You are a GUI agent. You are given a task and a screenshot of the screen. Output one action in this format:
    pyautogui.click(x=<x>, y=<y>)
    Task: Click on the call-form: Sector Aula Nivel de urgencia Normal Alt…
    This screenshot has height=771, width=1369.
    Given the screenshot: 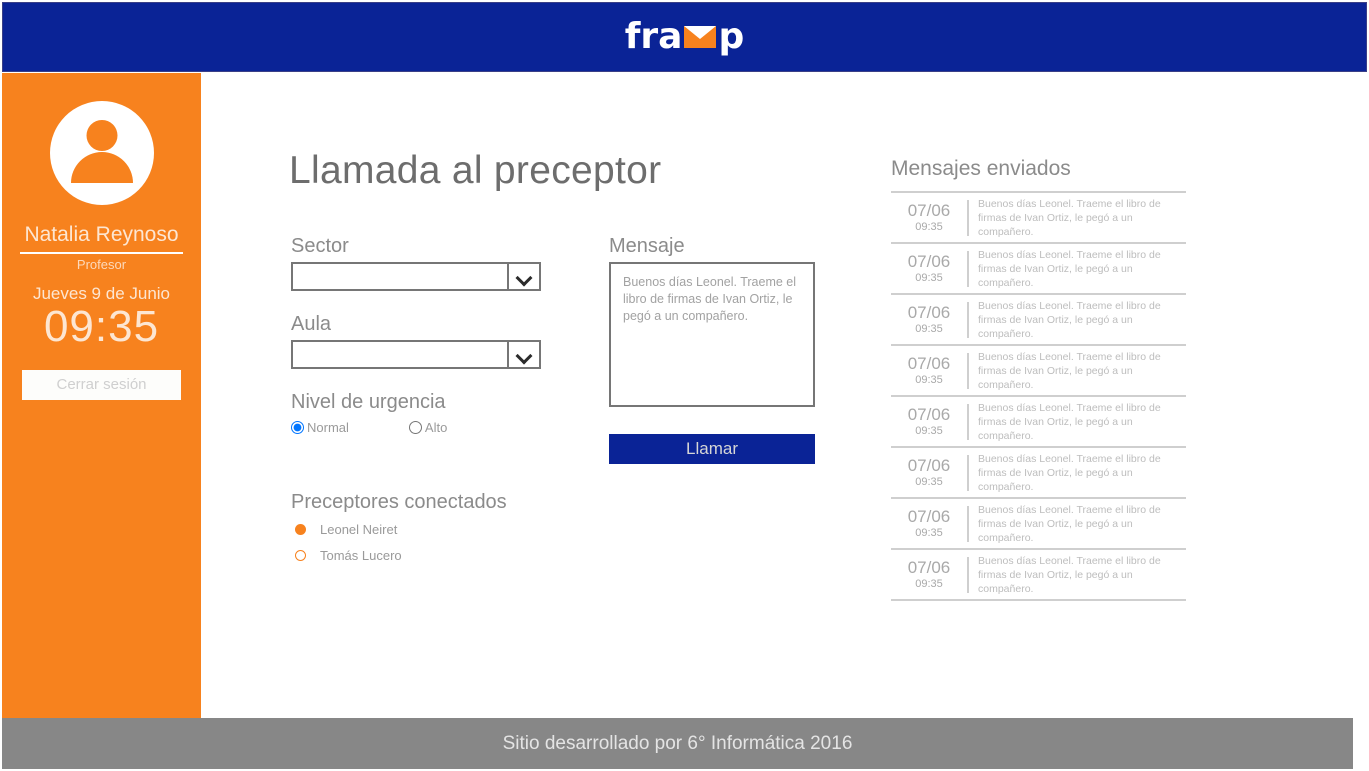 What is the action you would take?
    pyautogui.click(x=426, y=404)
    